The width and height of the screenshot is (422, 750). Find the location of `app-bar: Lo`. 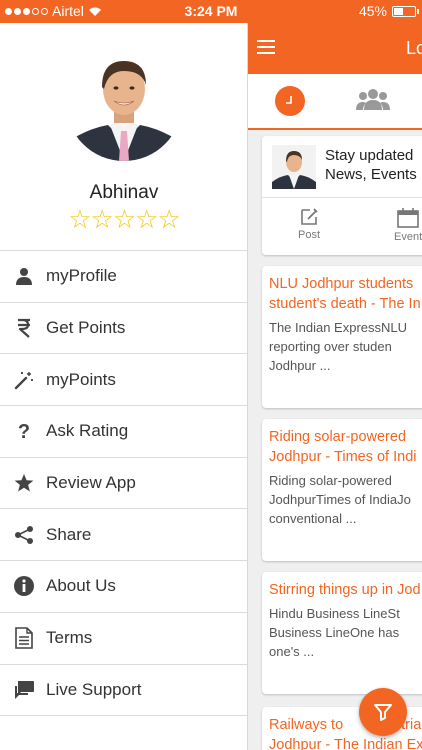

app-bar: Lo is located at coordinates (335, 48).